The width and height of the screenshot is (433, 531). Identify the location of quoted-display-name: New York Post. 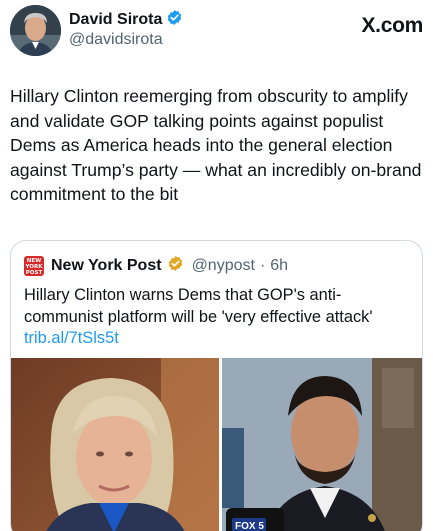
(106, 266).